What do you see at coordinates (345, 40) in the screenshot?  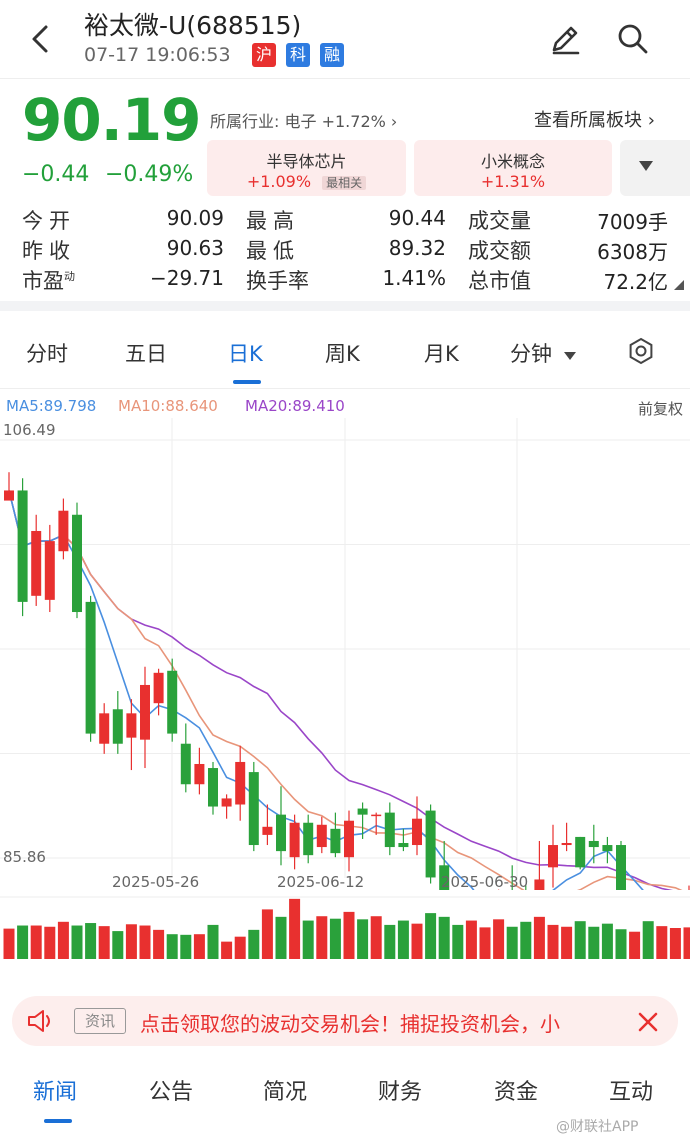 I see `header-bar: 裕太微-U(688515) 07-17 19:06:53 沪 科 融` at bounding box center [345, 40].